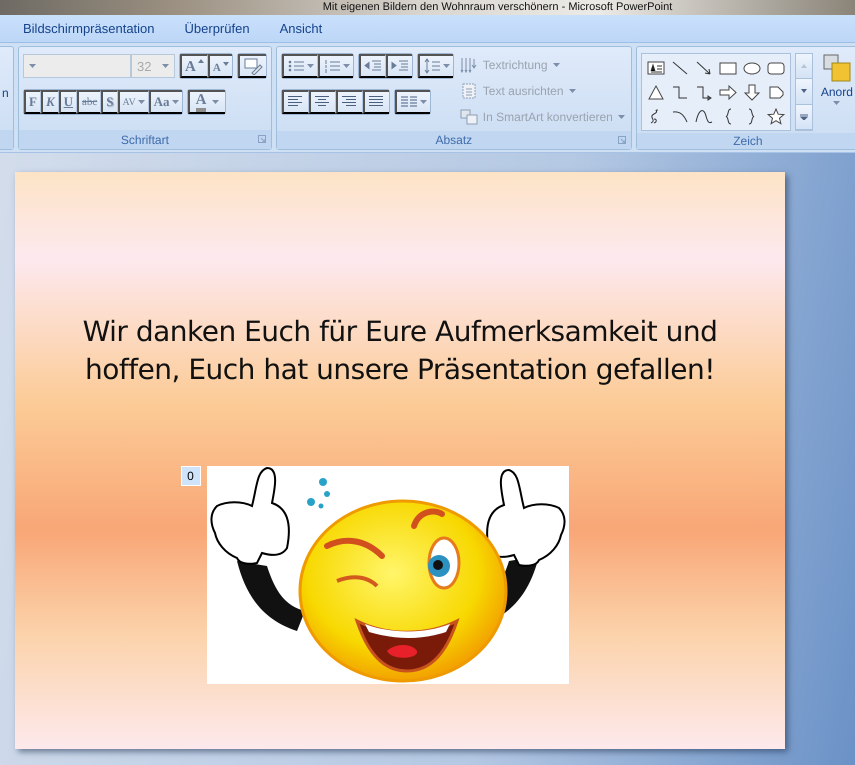  What do you see at coordinates (201, 61) in the screenshot?
I see `up-caret-icon` at bounding box center [201, 61].